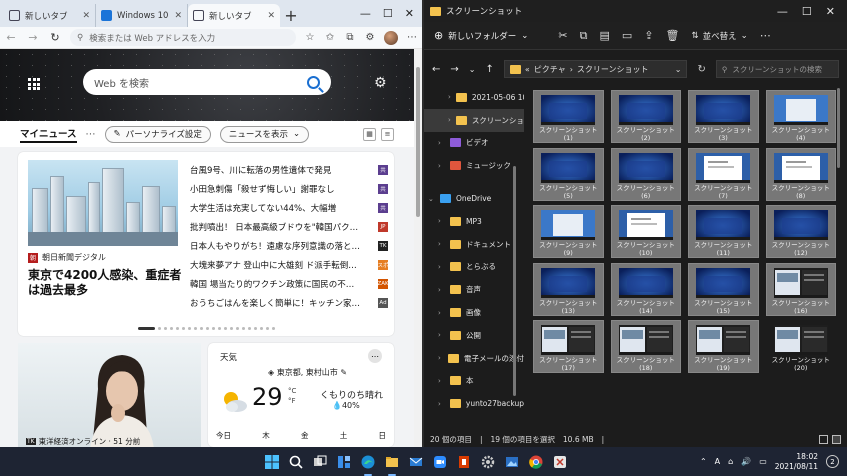  I want to click on file-item: スクリーンショット (9), so click(568, 231).